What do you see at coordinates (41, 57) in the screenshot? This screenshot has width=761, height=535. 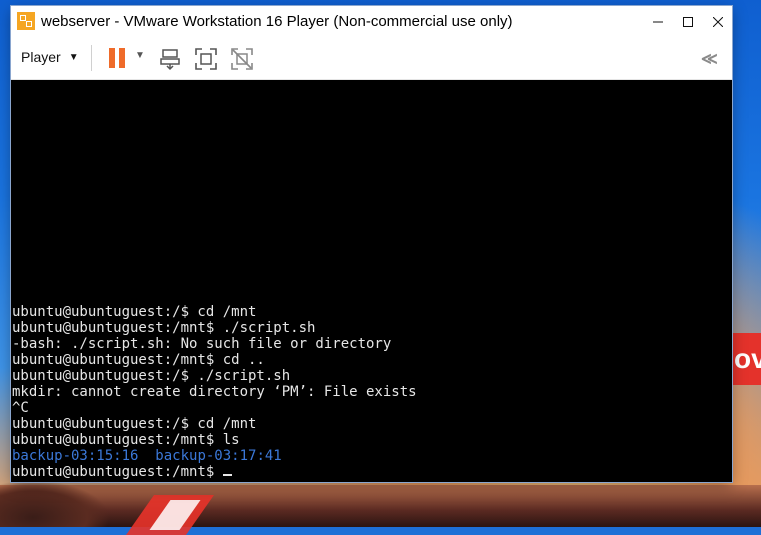 I see `player-menu-label: Player` at bounding box center [41, 57].